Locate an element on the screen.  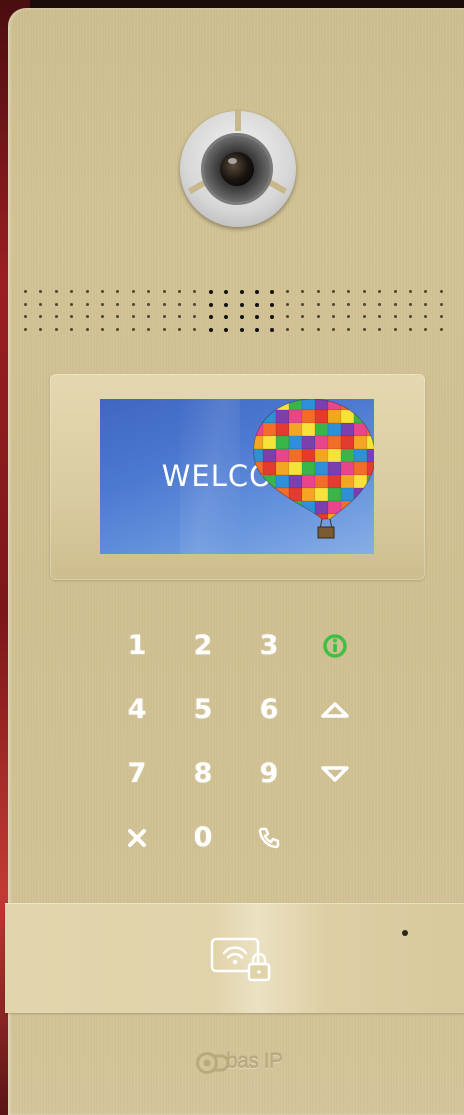
up-button is located at coordinates (335, 710).